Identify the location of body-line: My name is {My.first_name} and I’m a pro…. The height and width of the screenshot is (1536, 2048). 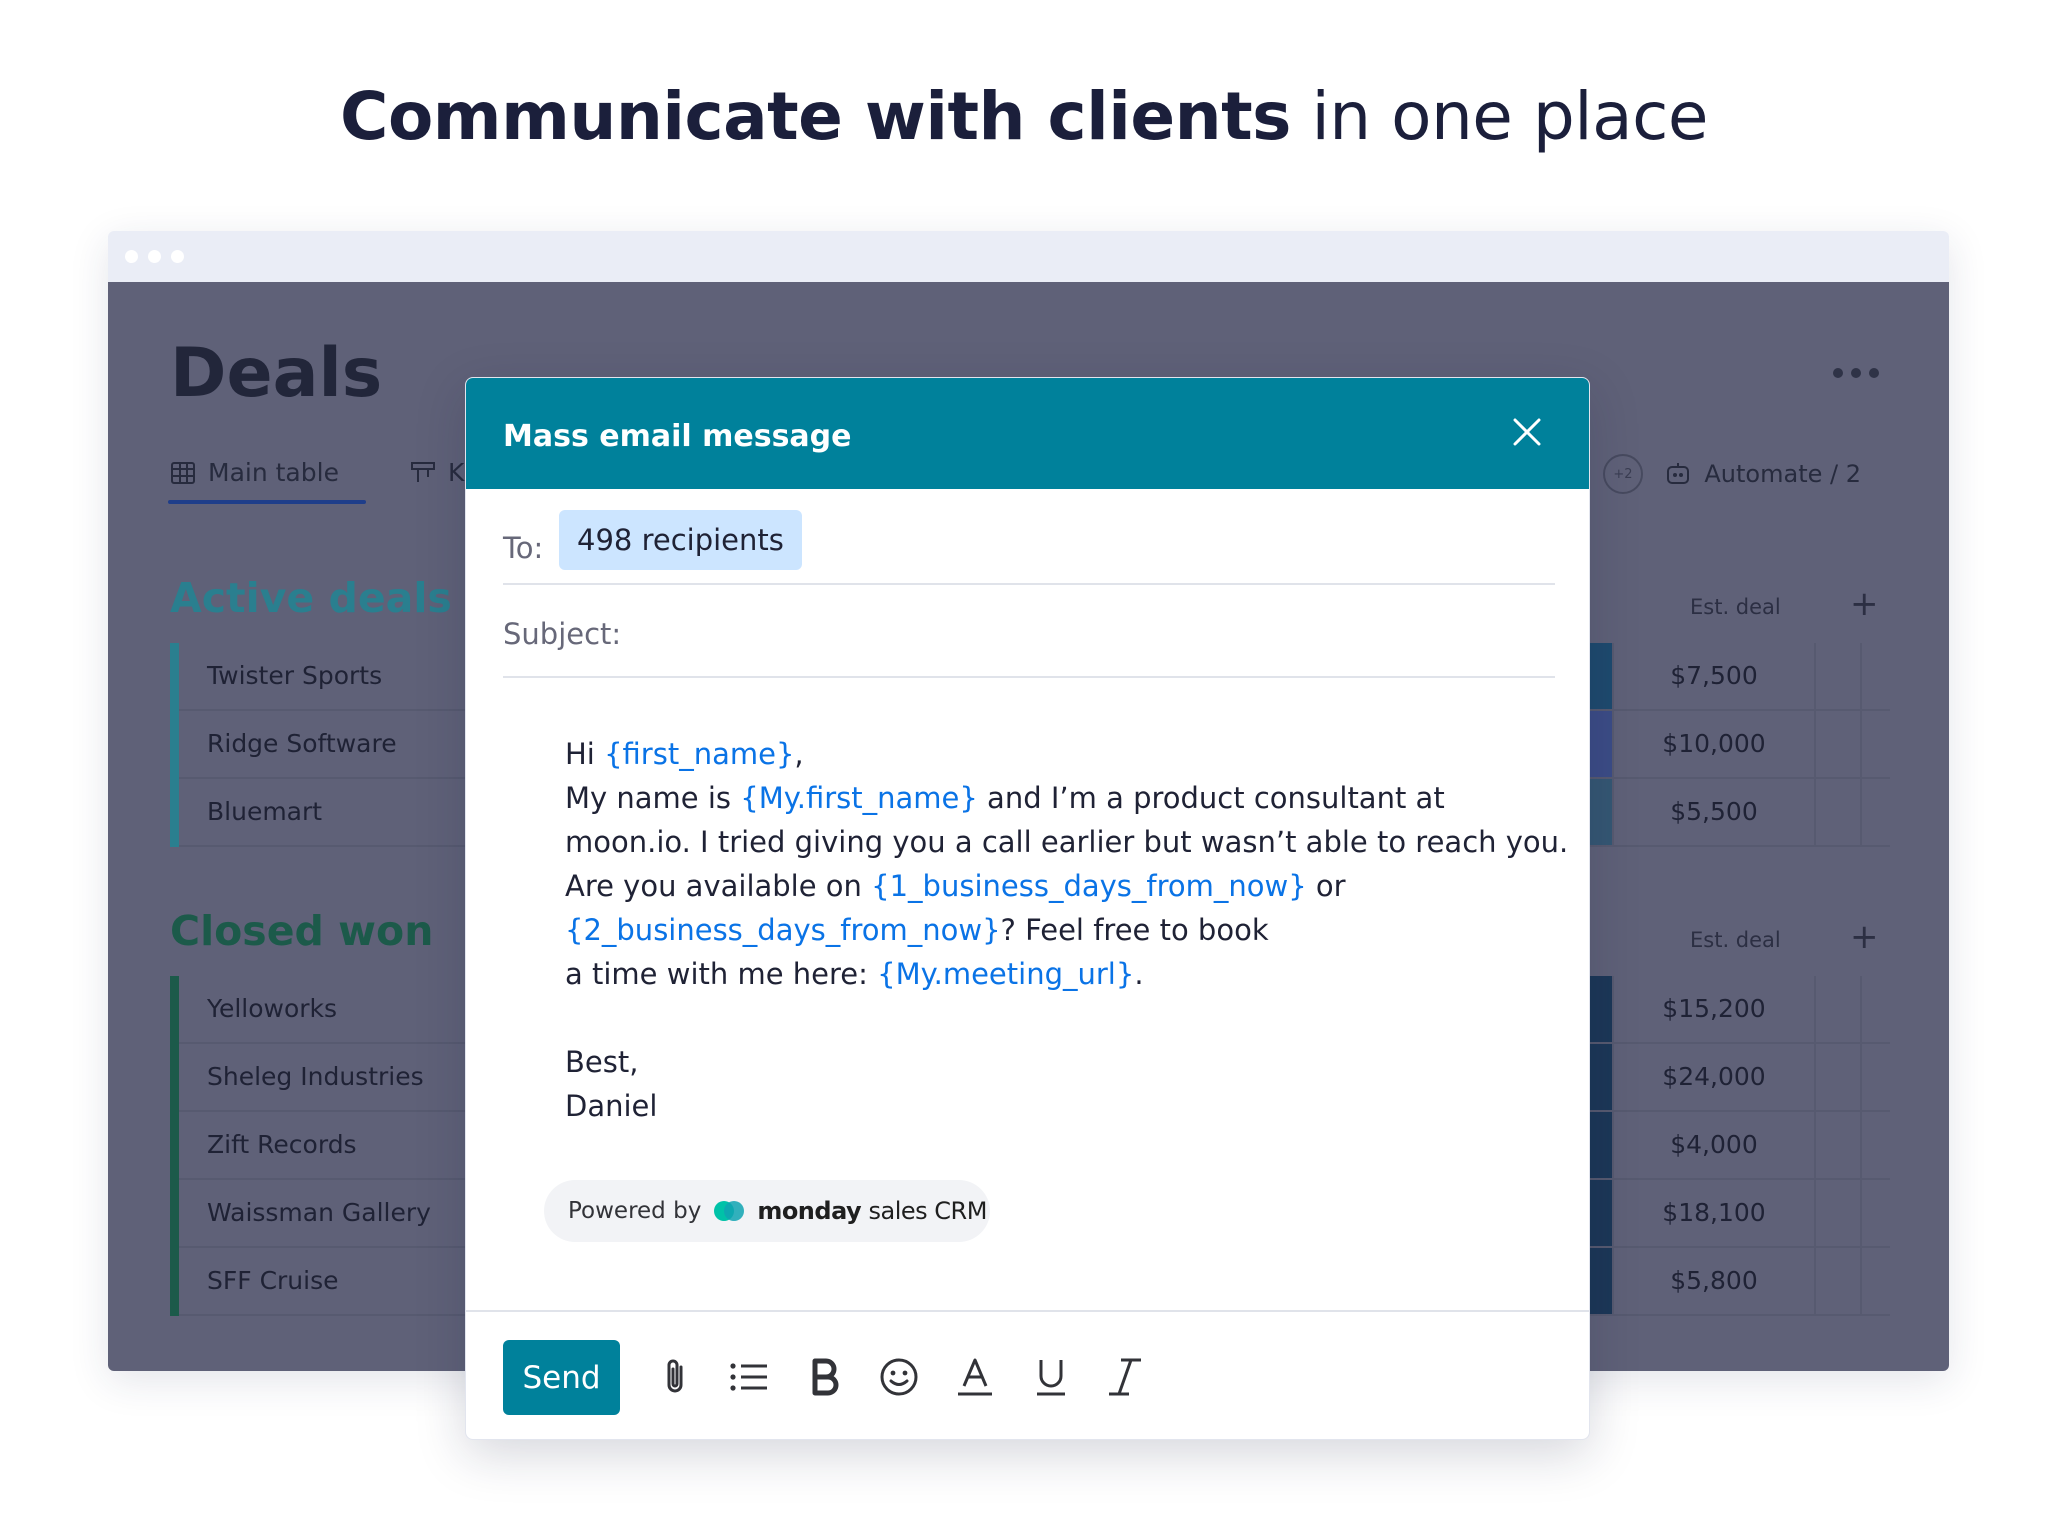
(1005, 798).